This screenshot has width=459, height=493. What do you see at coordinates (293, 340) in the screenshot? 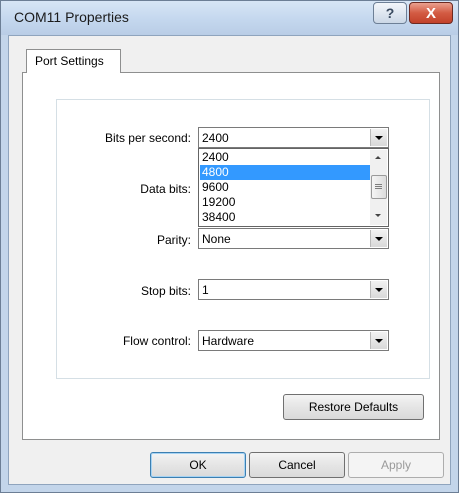
I see `flow-control-select: Hardware` at bounding box center [293, 340].